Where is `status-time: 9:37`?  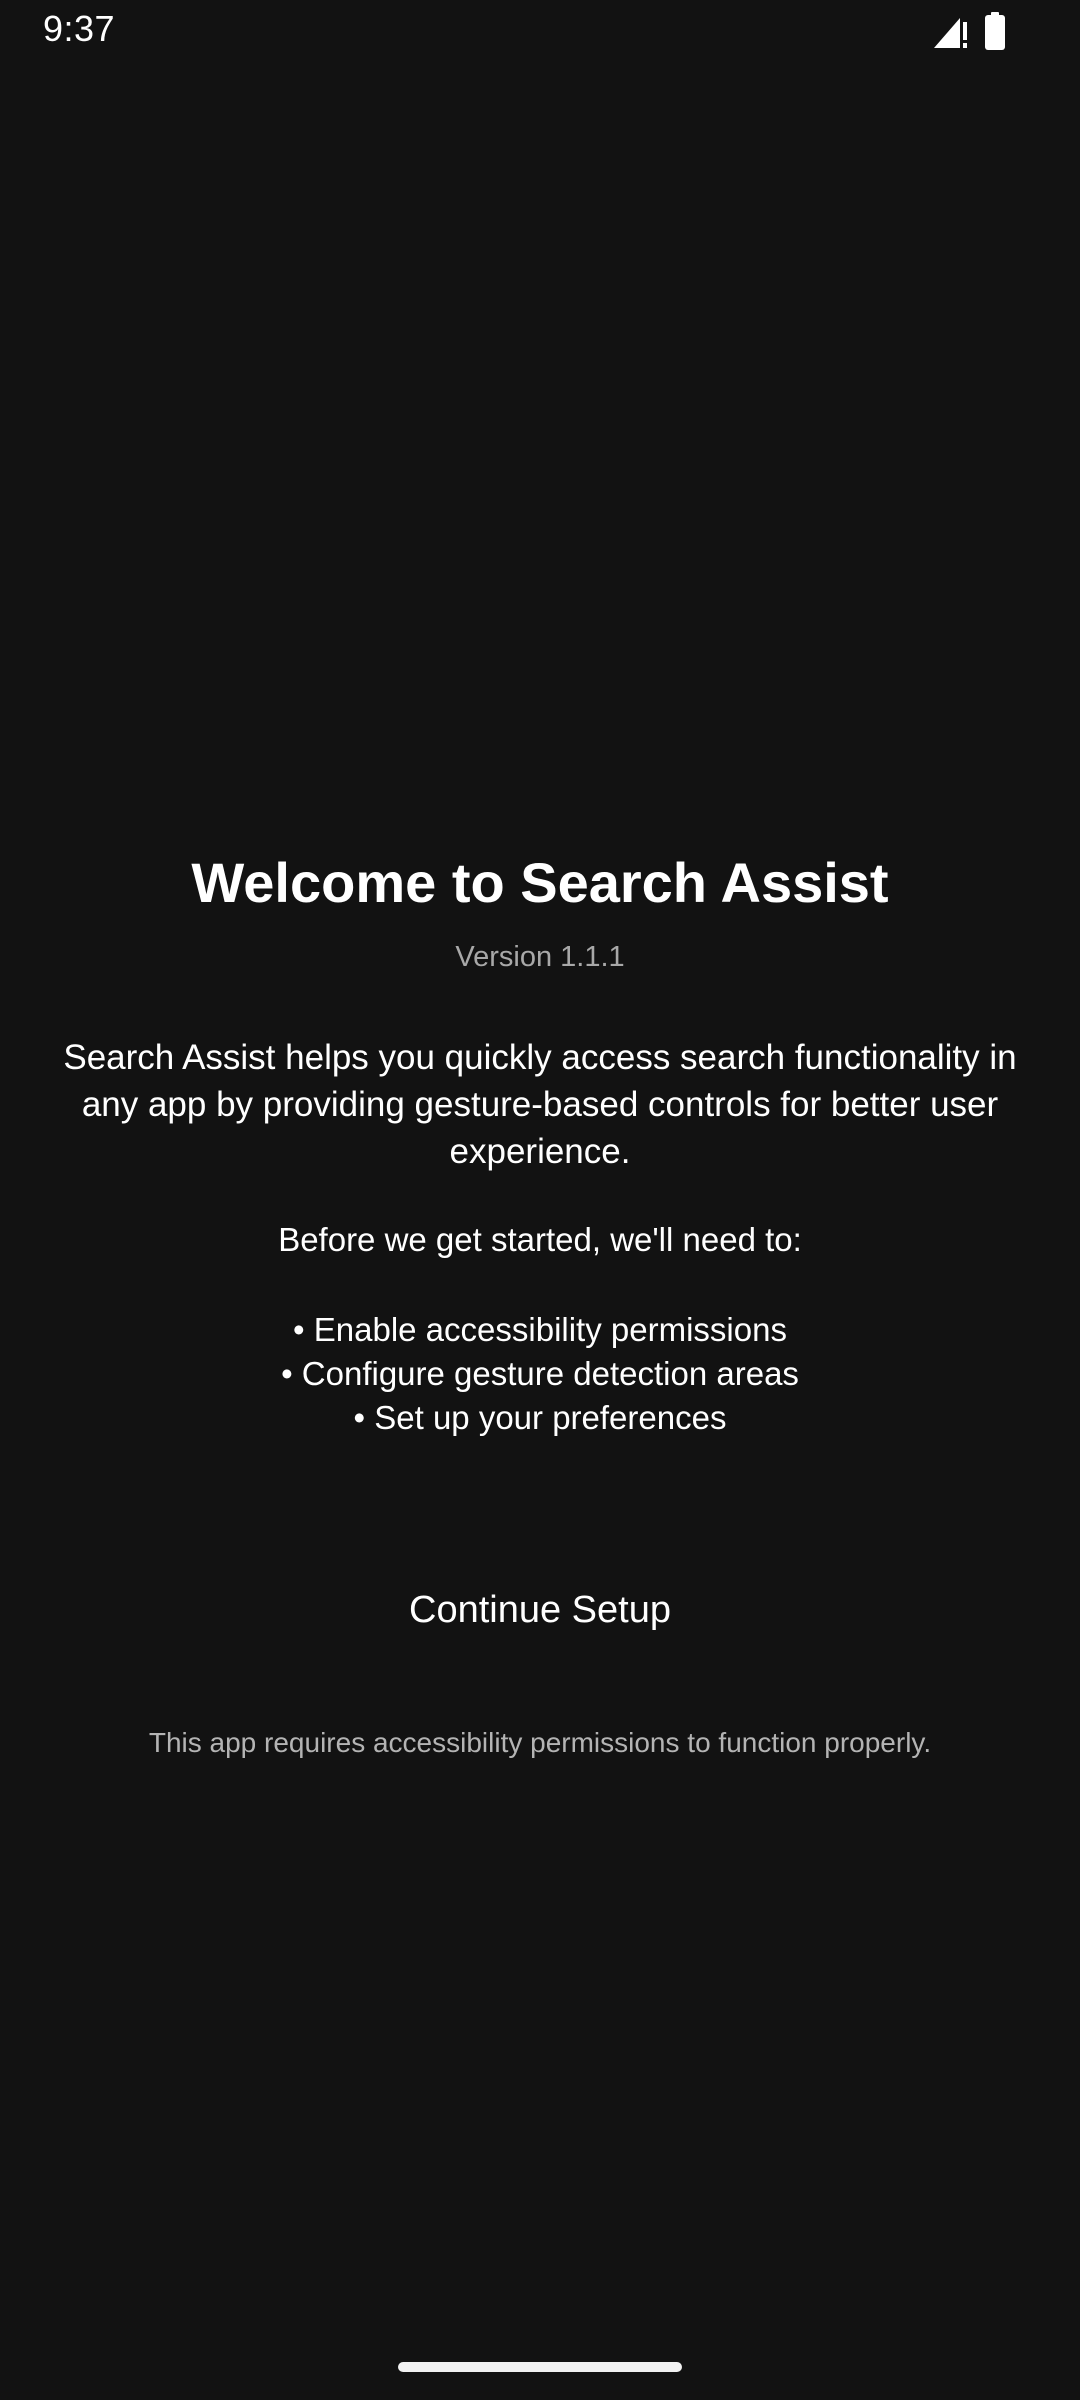 status-time: 9:37 is located at coordinates (79, 28).